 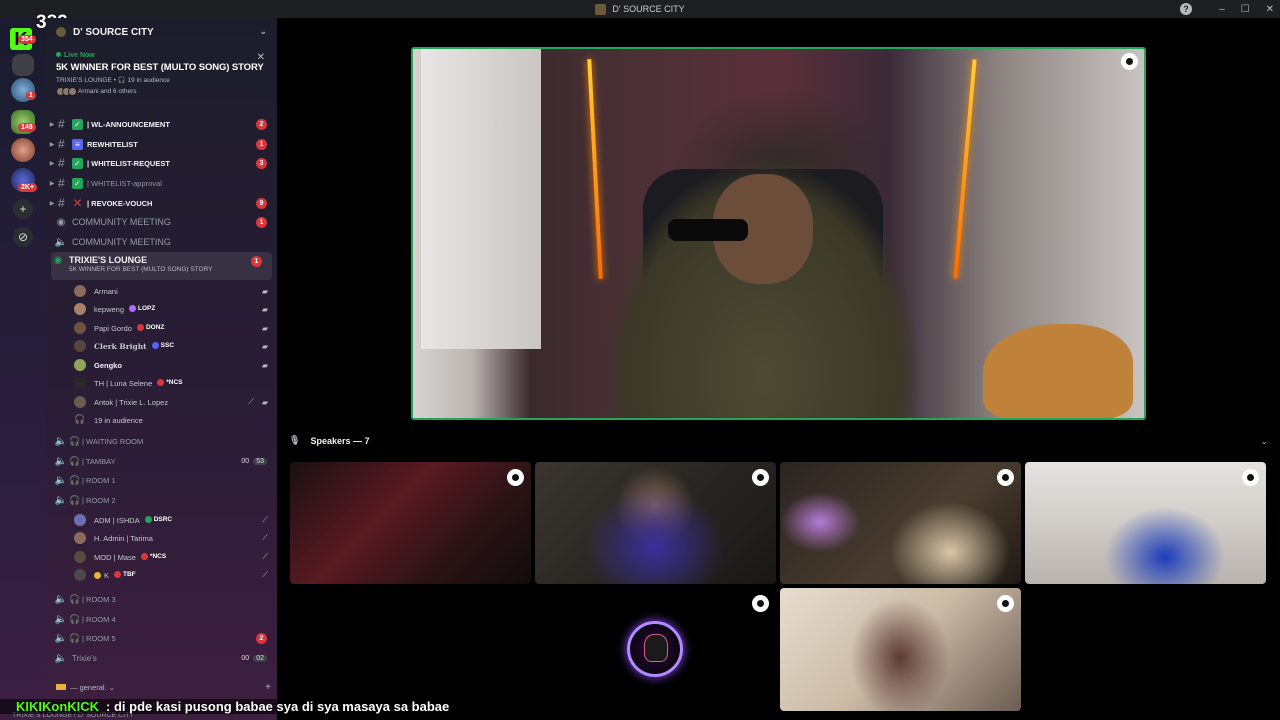 I want to click on live-others-text: Armani and 6 others, so click(x=107, y=91).